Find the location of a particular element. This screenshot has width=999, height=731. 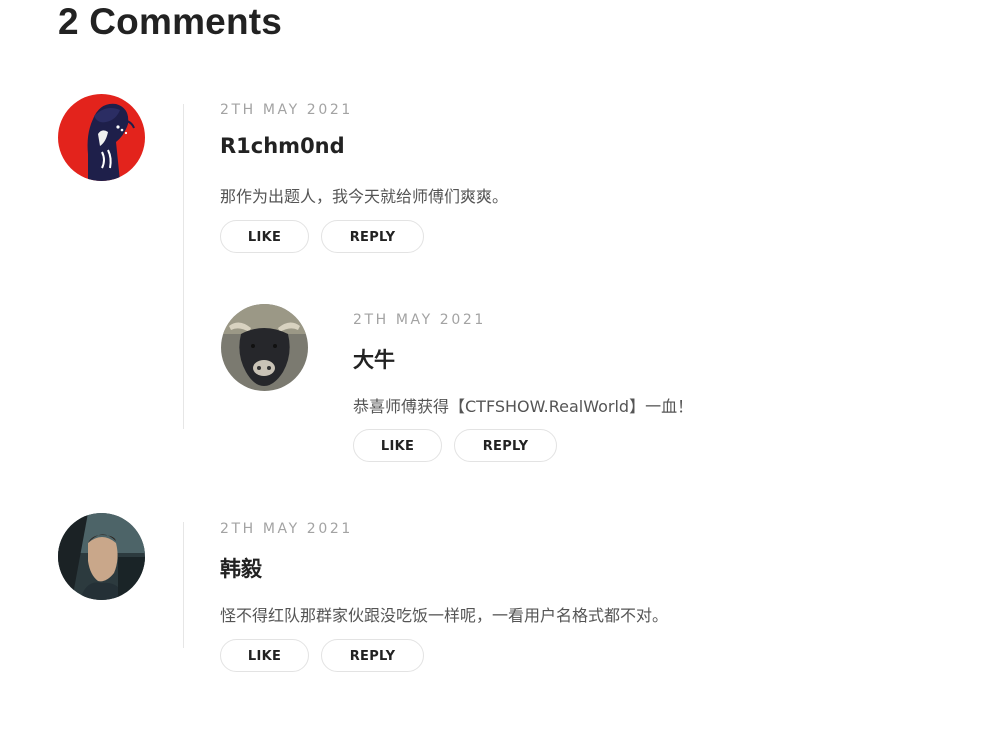

comment-text: 那作为出题人，我今天就给师傅们爽爽。 is located at coordinates (364, 196).